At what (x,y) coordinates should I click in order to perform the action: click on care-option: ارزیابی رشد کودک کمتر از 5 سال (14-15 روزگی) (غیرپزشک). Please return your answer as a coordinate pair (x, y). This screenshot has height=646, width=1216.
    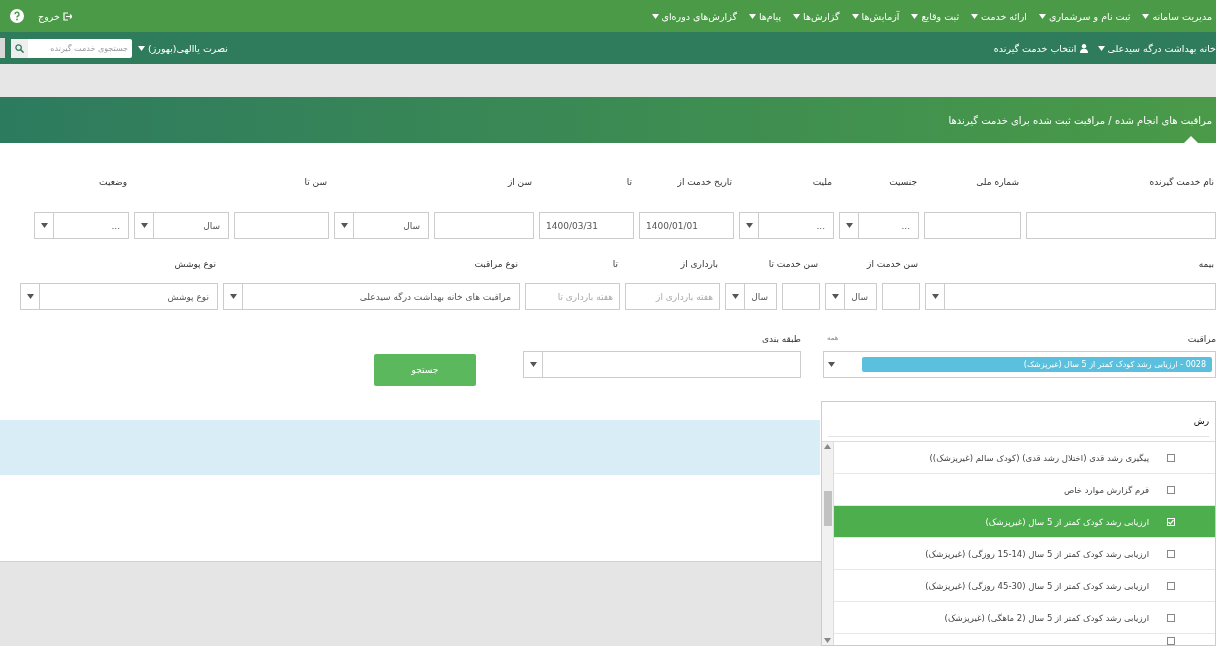
    Looking at the image, I should click on (1024, 554).